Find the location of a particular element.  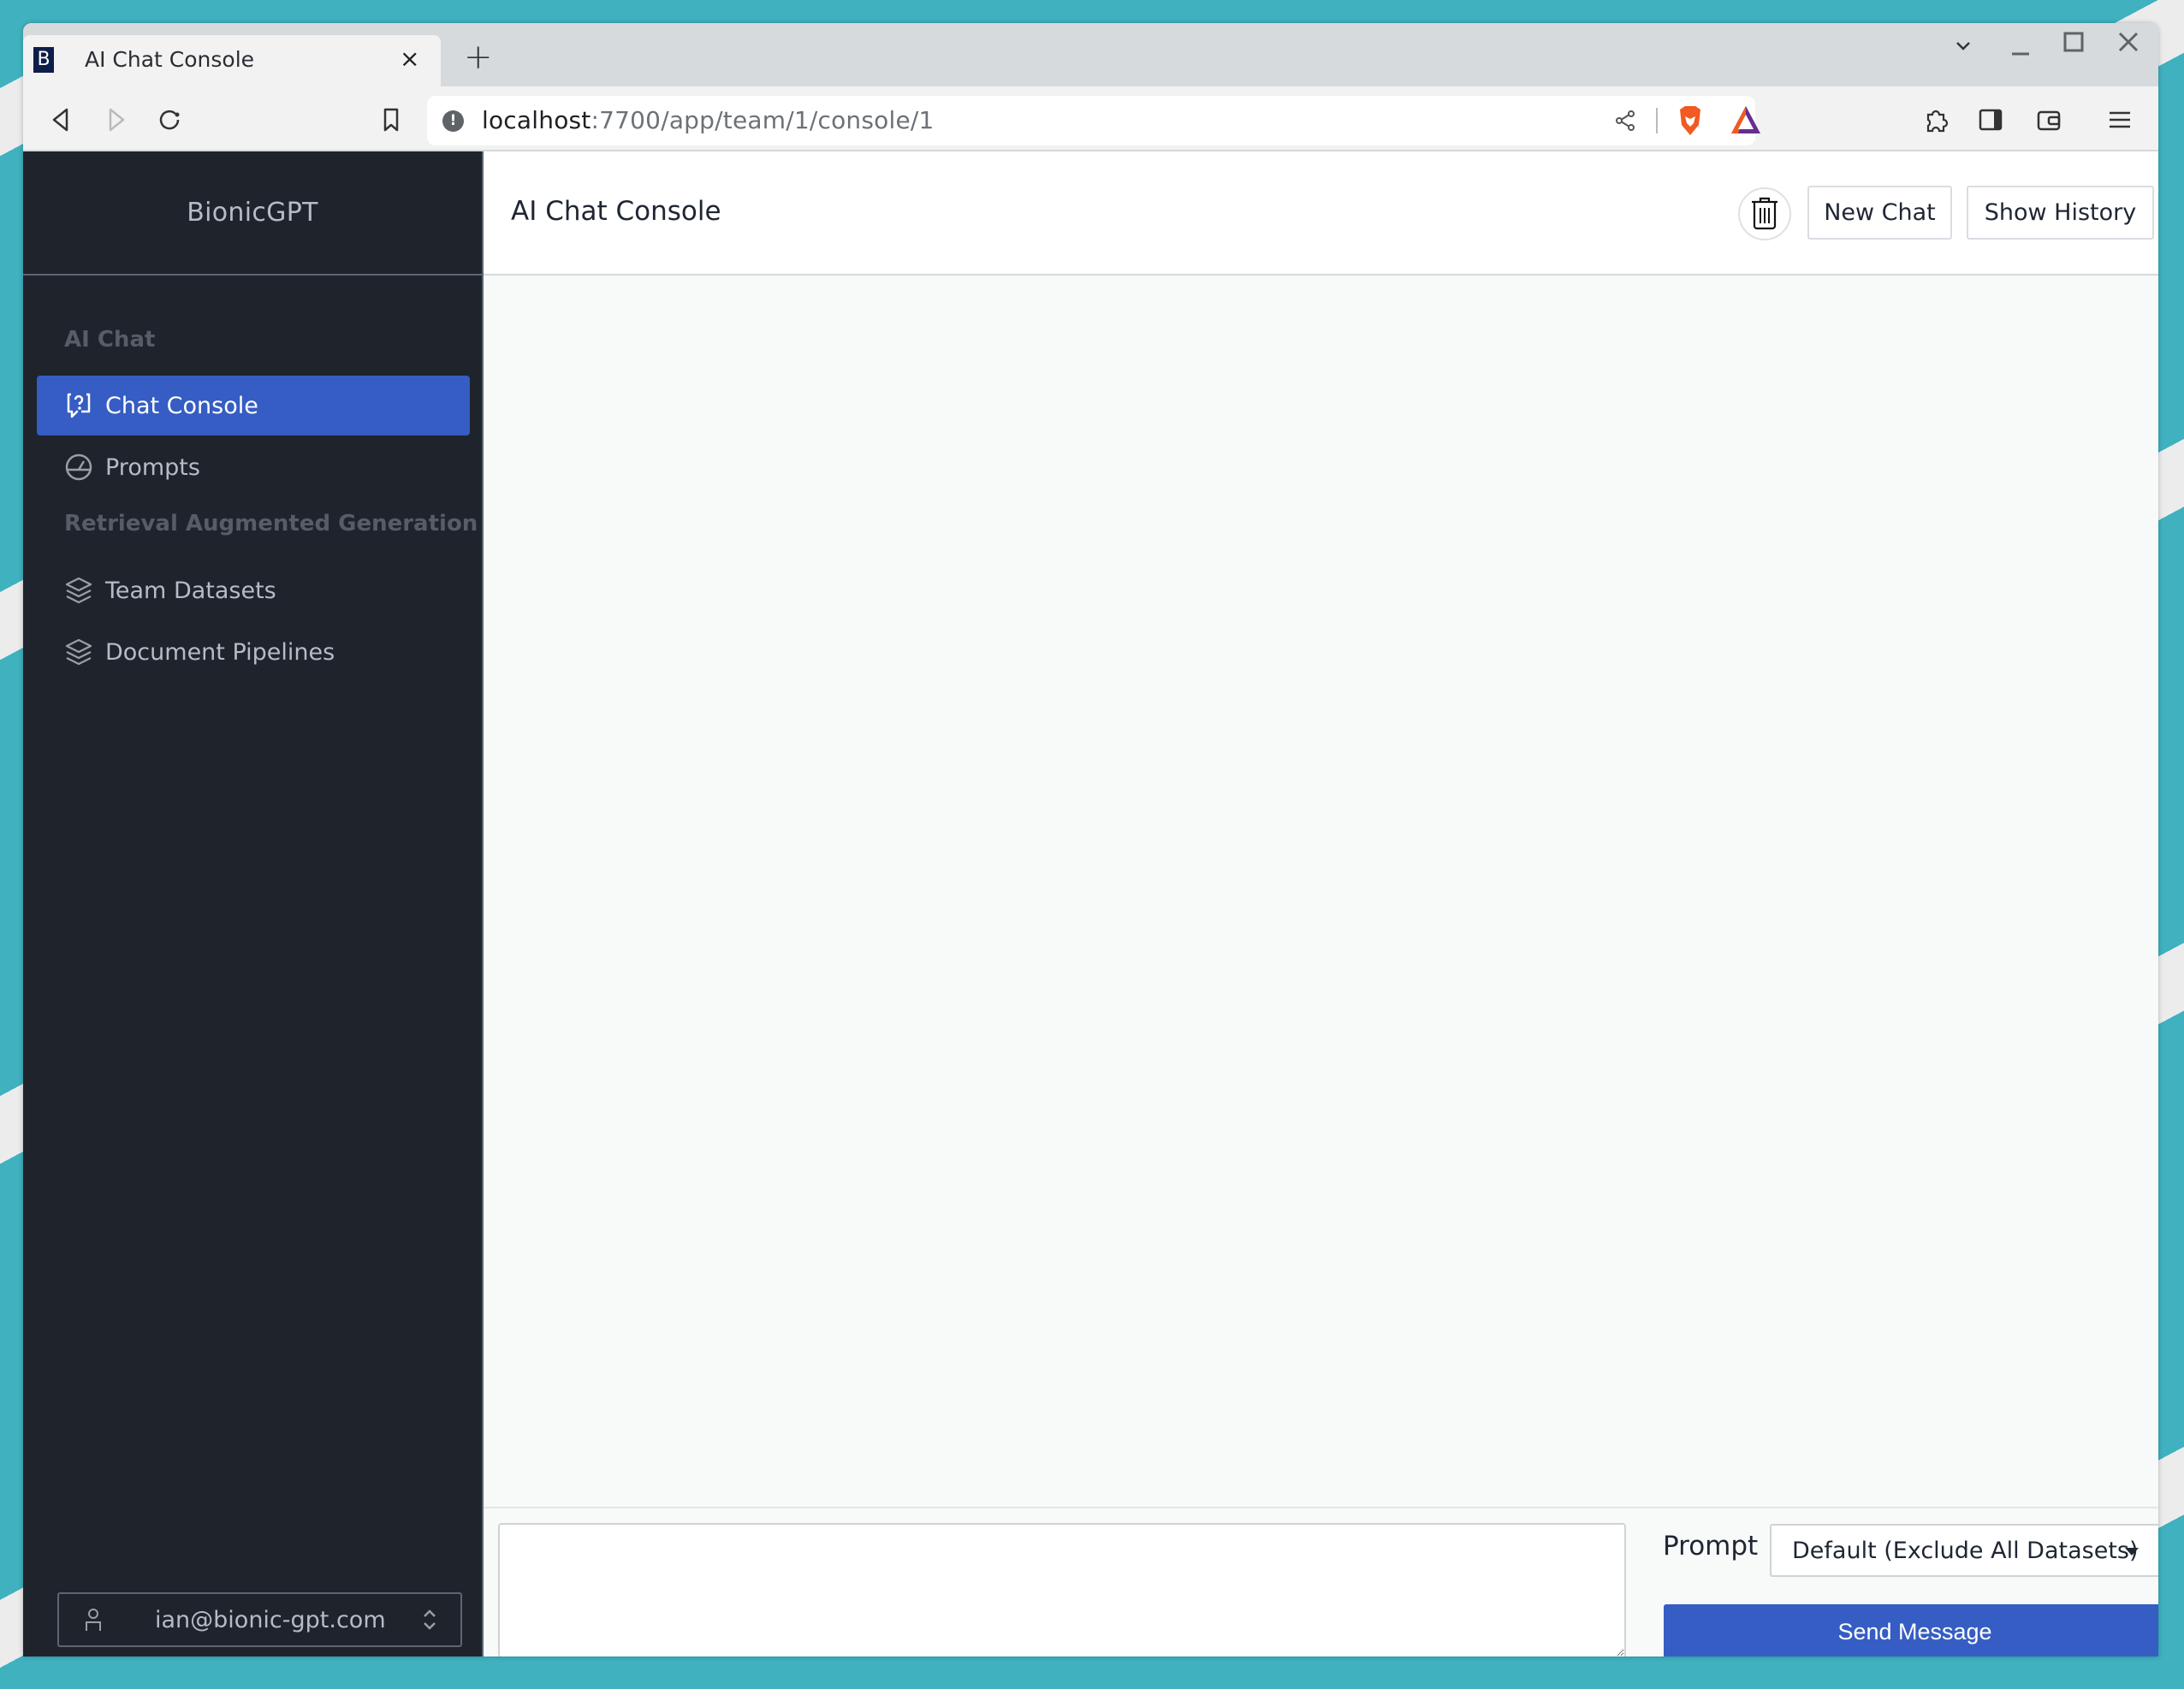

sidebar-item-document-pipelines: Document Pipelines is located at coordinates (254, 652).